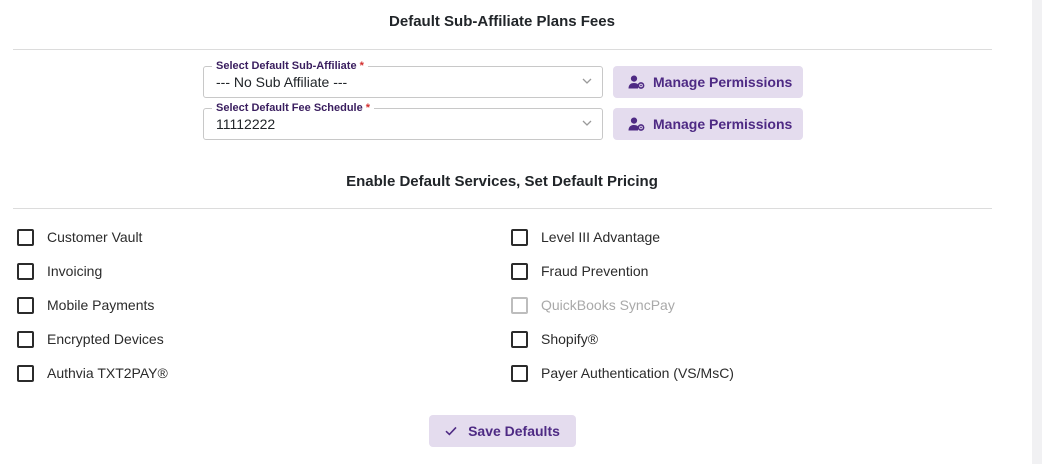 The width and height of the screenshot is (1042, 464). I want to click on service-quickbooks-syncpay: QuickBooks SyncPay, so click(593, 305).